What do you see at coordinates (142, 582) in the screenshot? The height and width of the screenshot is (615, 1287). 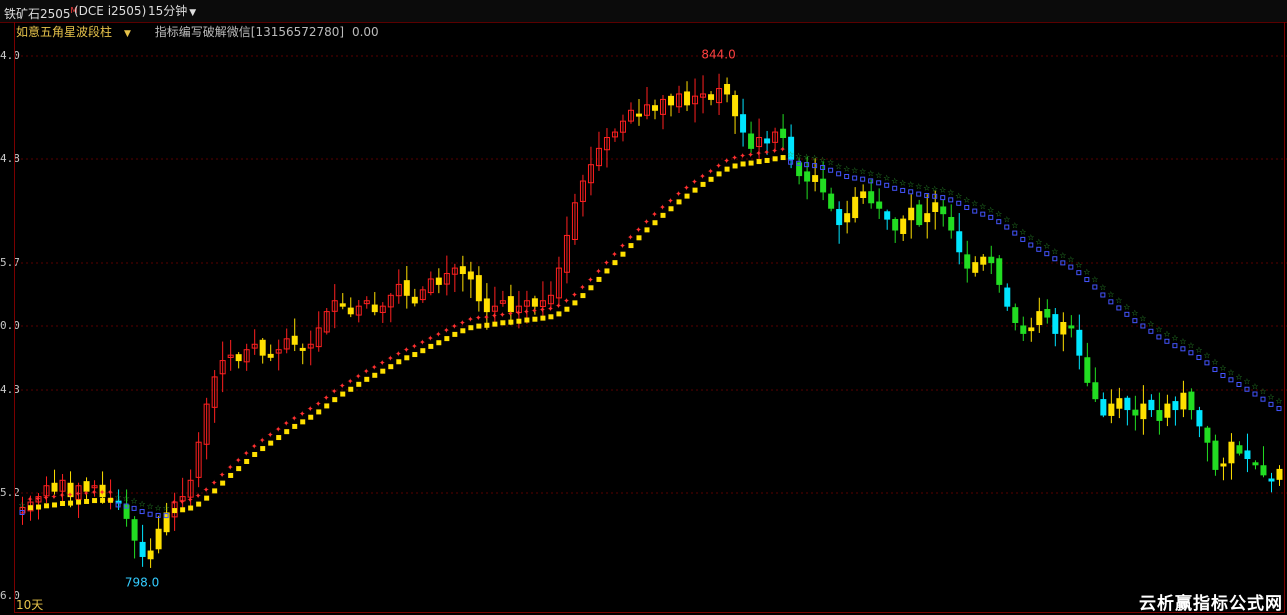 I see `low-price-label: 798.0` at bounding box center [142, 582].